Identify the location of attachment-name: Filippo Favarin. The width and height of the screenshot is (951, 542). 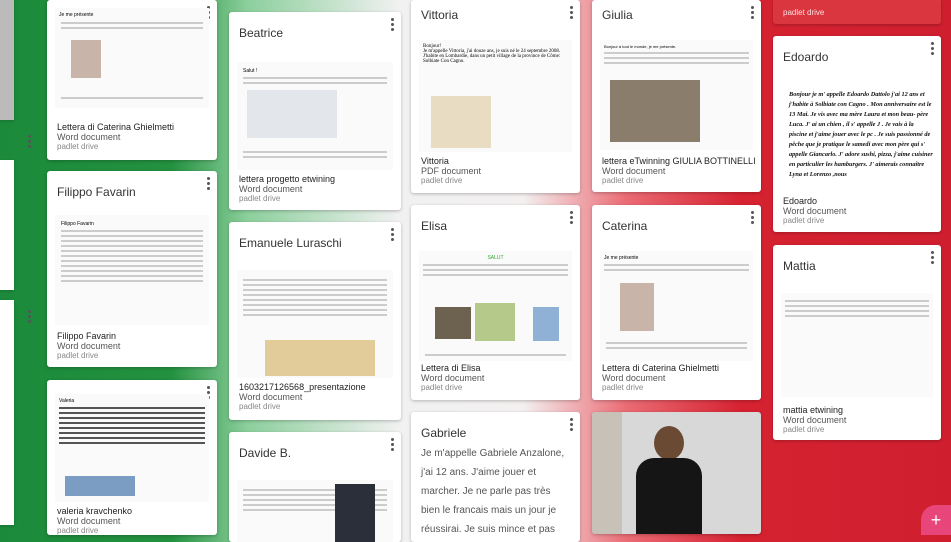
(87, 336).